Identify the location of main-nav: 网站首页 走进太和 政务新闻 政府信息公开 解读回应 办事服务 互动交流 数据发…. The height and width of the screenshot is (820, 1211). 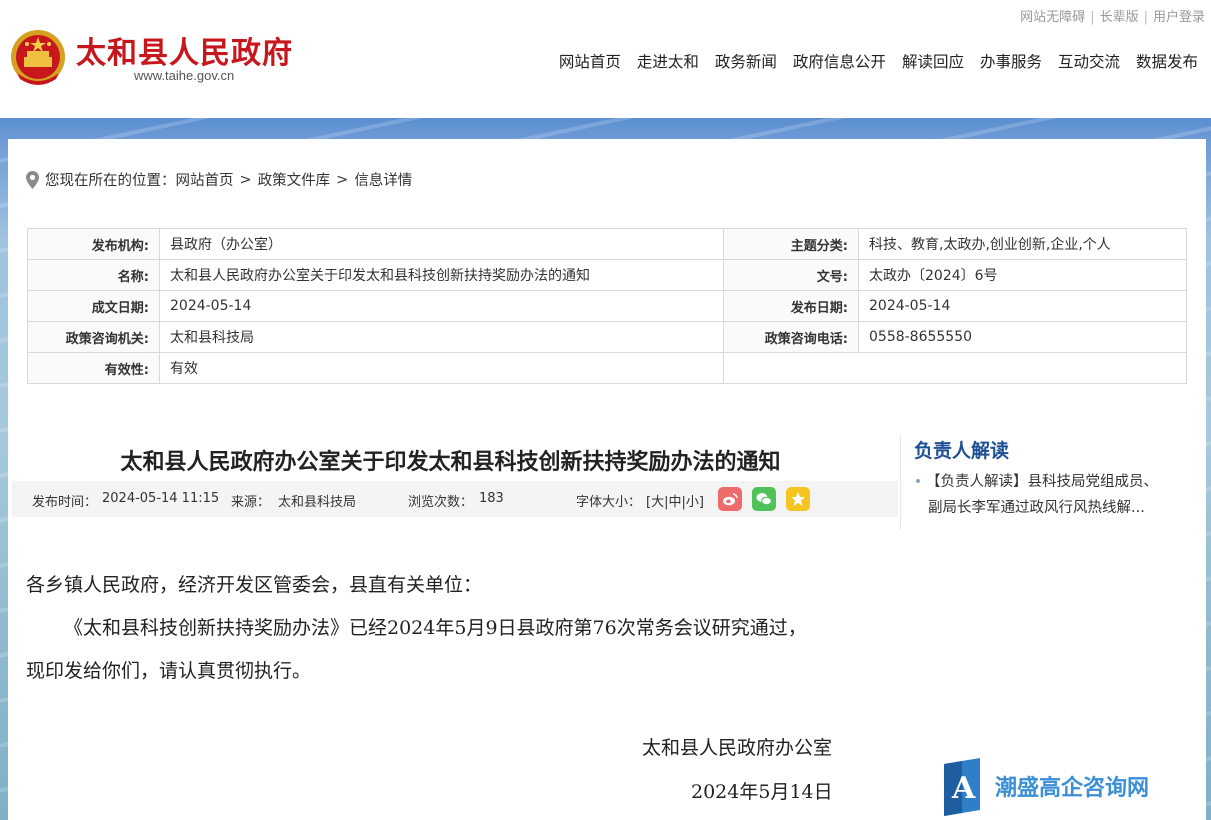
(870, 61).